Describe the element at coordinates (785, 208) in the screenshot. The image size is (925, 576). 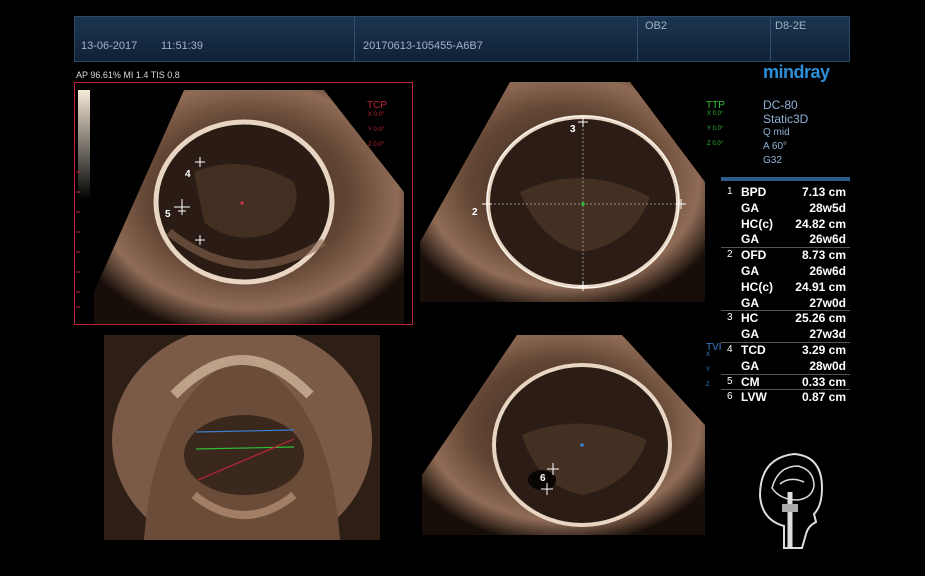
I see `measurement-row: GA 28w5d` at that location.